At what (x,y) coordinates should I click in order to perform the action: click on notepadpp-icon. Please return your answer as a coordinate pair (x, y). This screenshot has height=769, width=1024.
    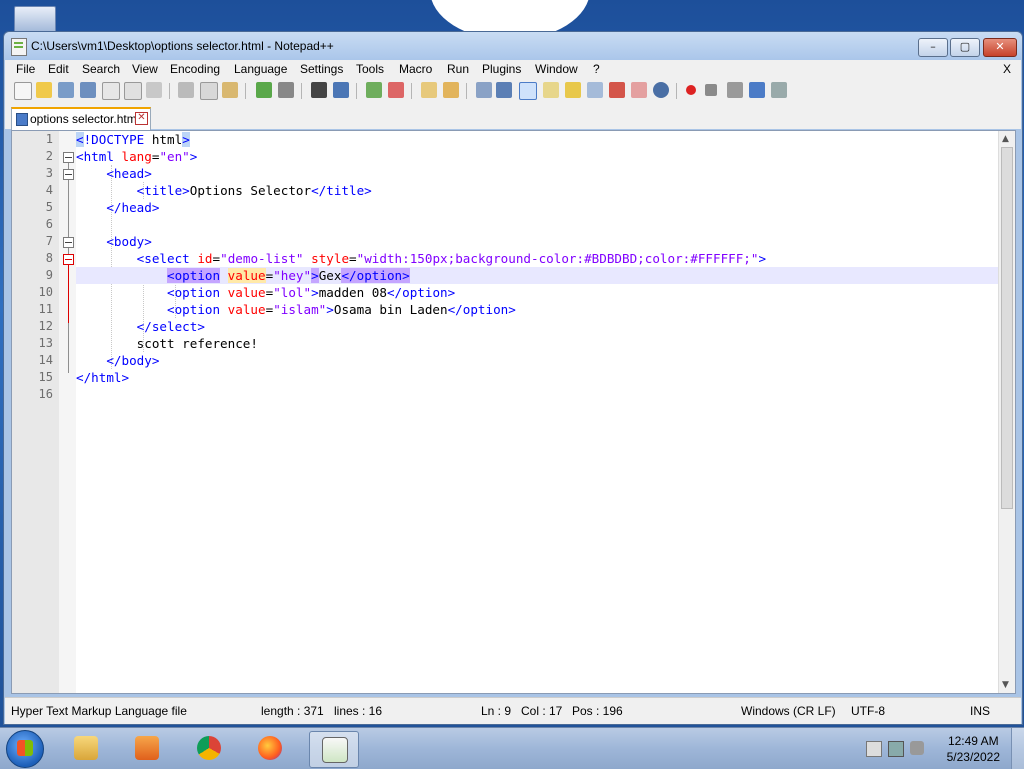
    Looking at the image, I should click on (335, 750).